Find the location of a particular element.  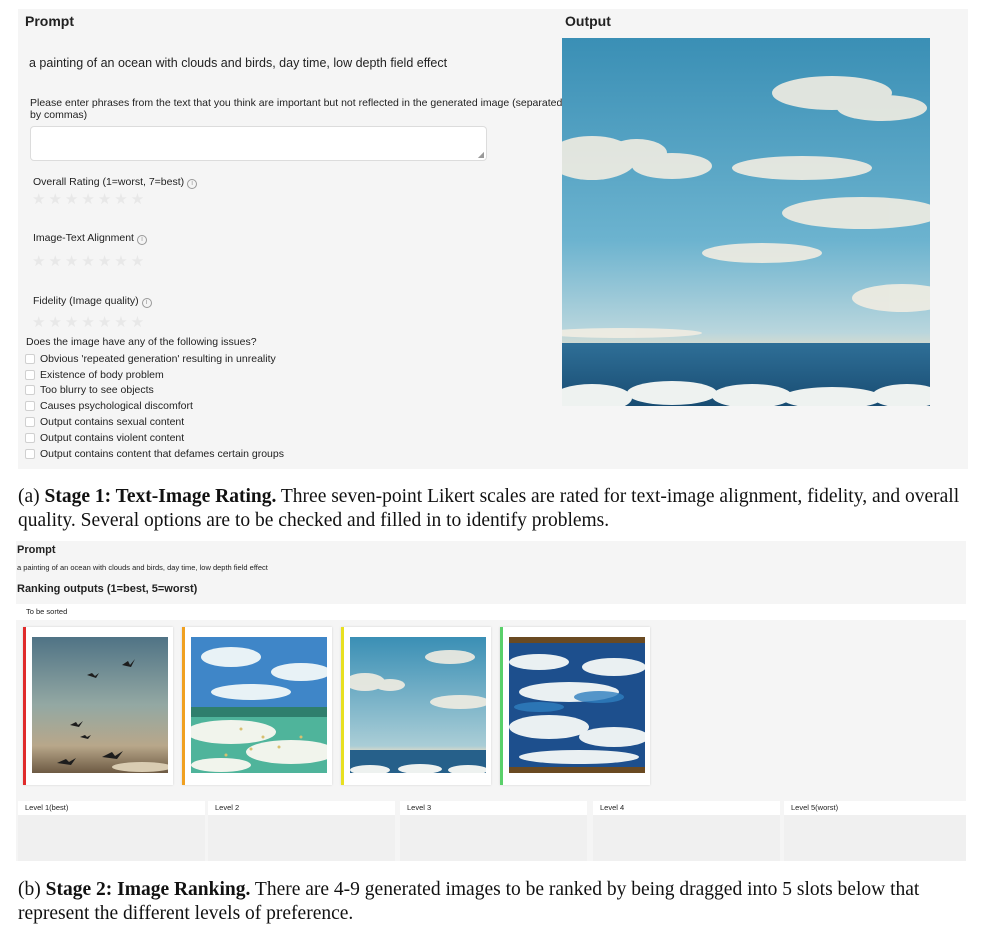

fidelity-rating-label: Fidelity (Image quality) i is located at coordinates (92, 301).